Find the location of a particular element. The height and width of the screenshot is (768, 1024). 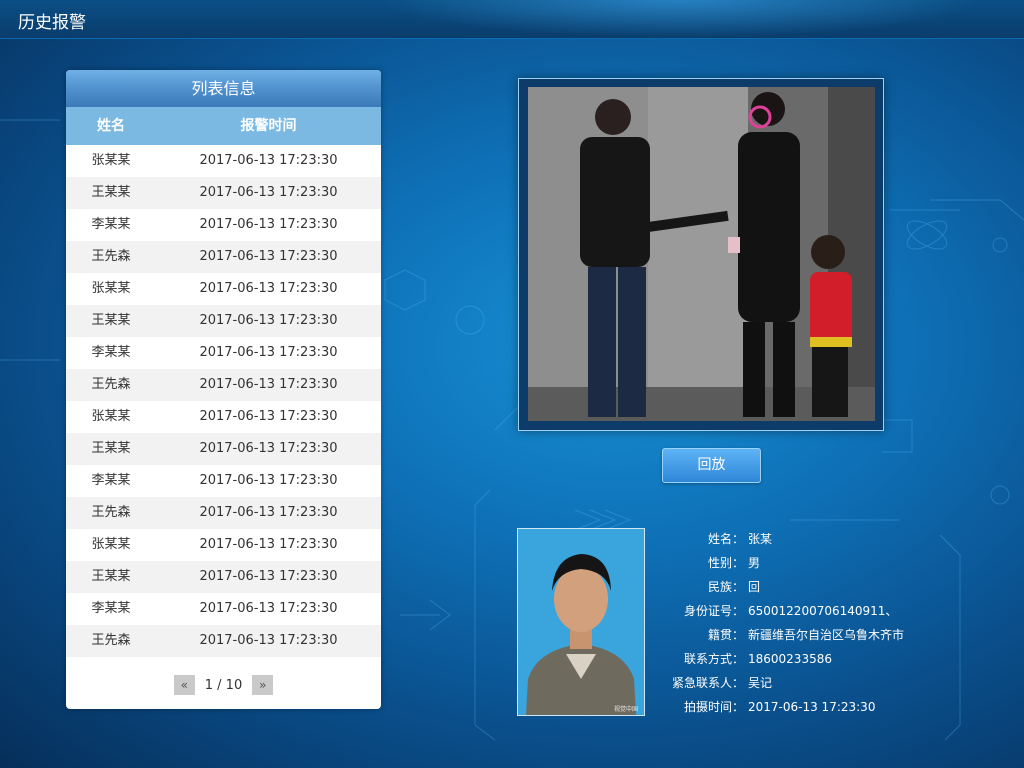

info-id-number: 身份证号： 650012200706140911、 is located at coordinates (786, 614).